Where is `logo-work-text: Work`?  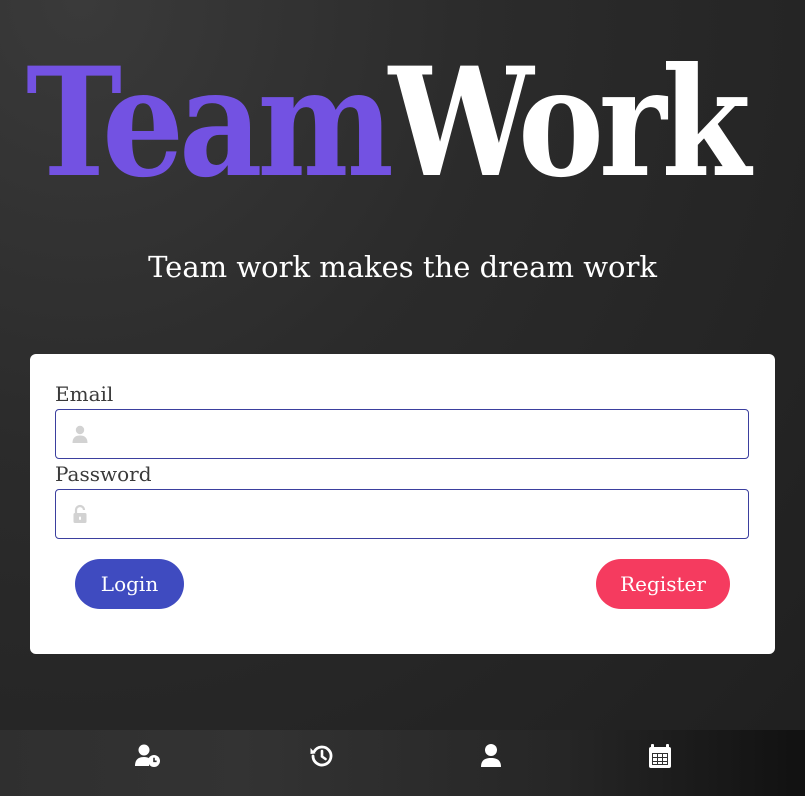
logo-work-text: Work is located at coordinates (569, 123).